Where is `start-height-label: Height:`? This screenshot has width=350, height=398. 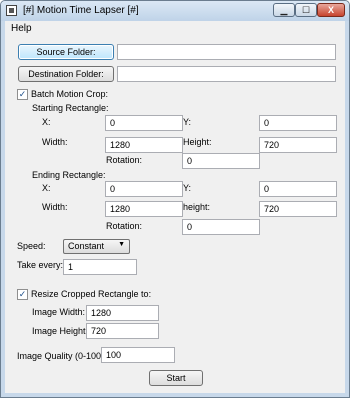
start-height-label: Height: is located at coordinates (197, 142).